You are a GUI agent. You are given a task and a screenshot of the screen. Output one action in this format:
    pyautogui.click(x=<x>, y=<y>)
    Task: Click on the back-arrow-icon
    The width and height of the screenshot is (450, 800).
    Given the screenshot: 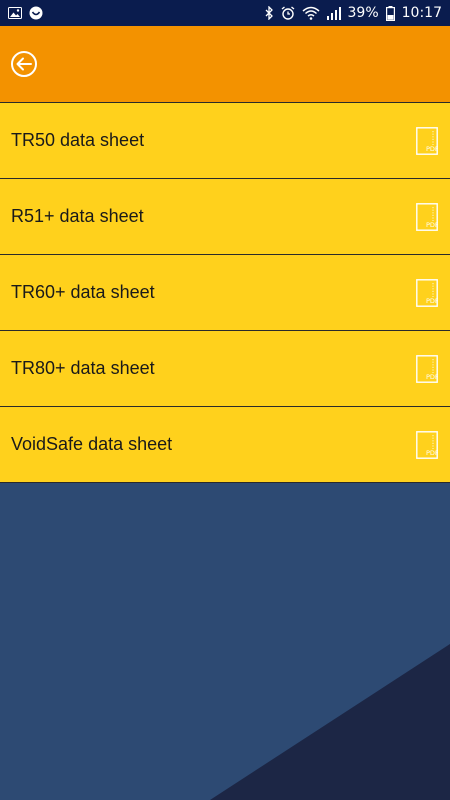 What is the action you would take?
    pyautogui.click(x=24, y=64)
    